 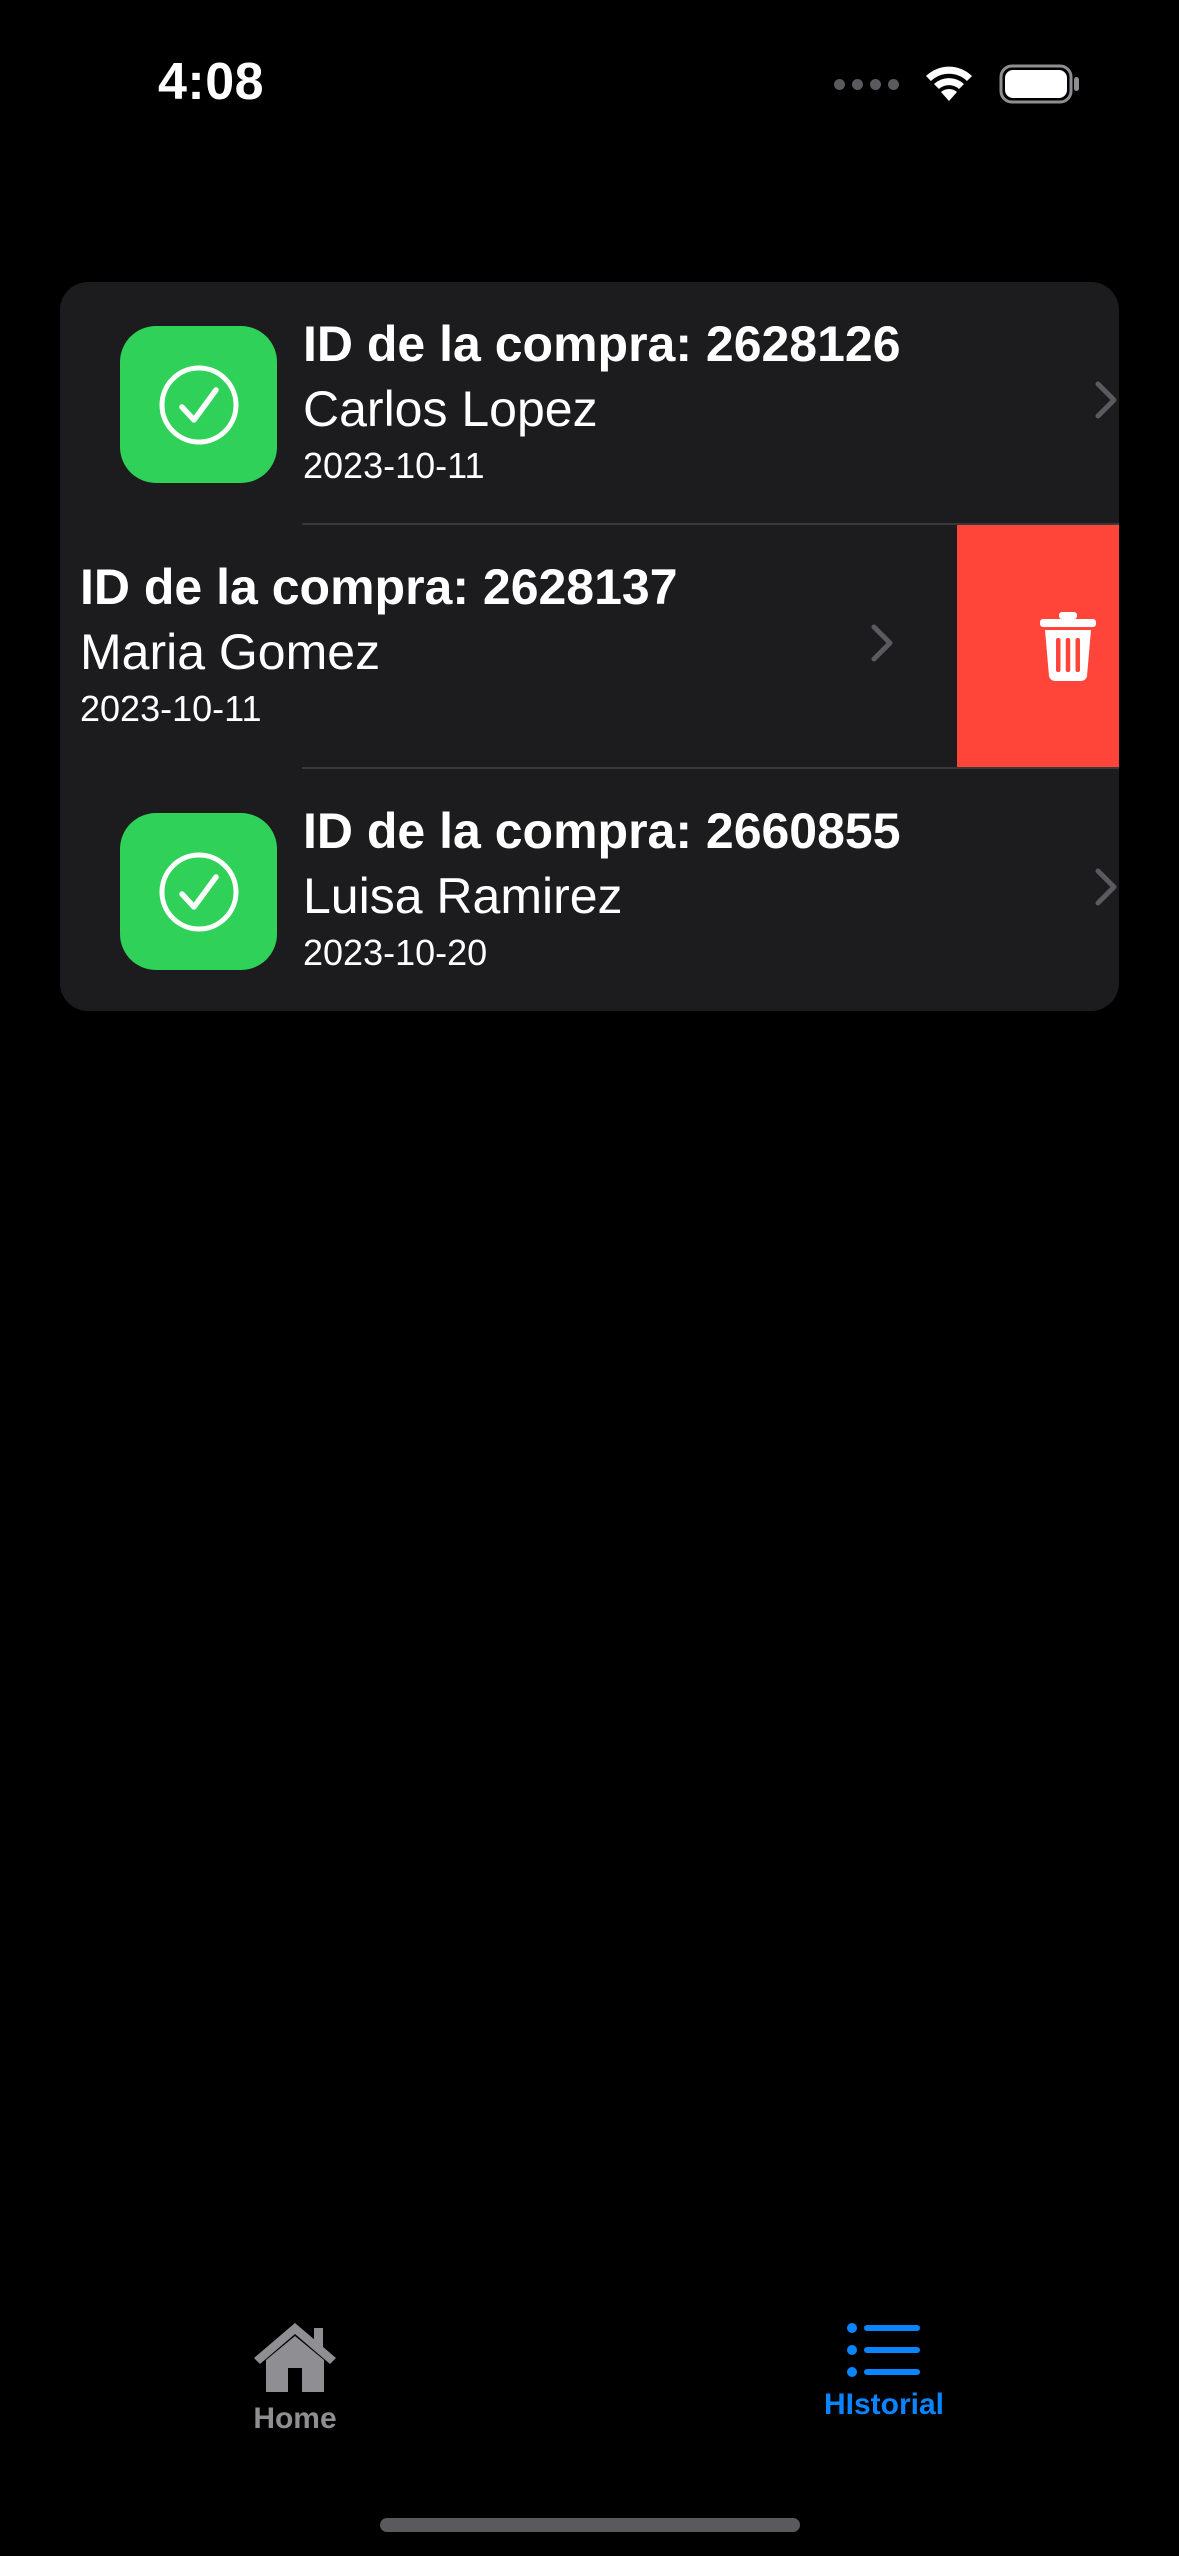 I want to click on delete-button, so click(x=1038, y=646).